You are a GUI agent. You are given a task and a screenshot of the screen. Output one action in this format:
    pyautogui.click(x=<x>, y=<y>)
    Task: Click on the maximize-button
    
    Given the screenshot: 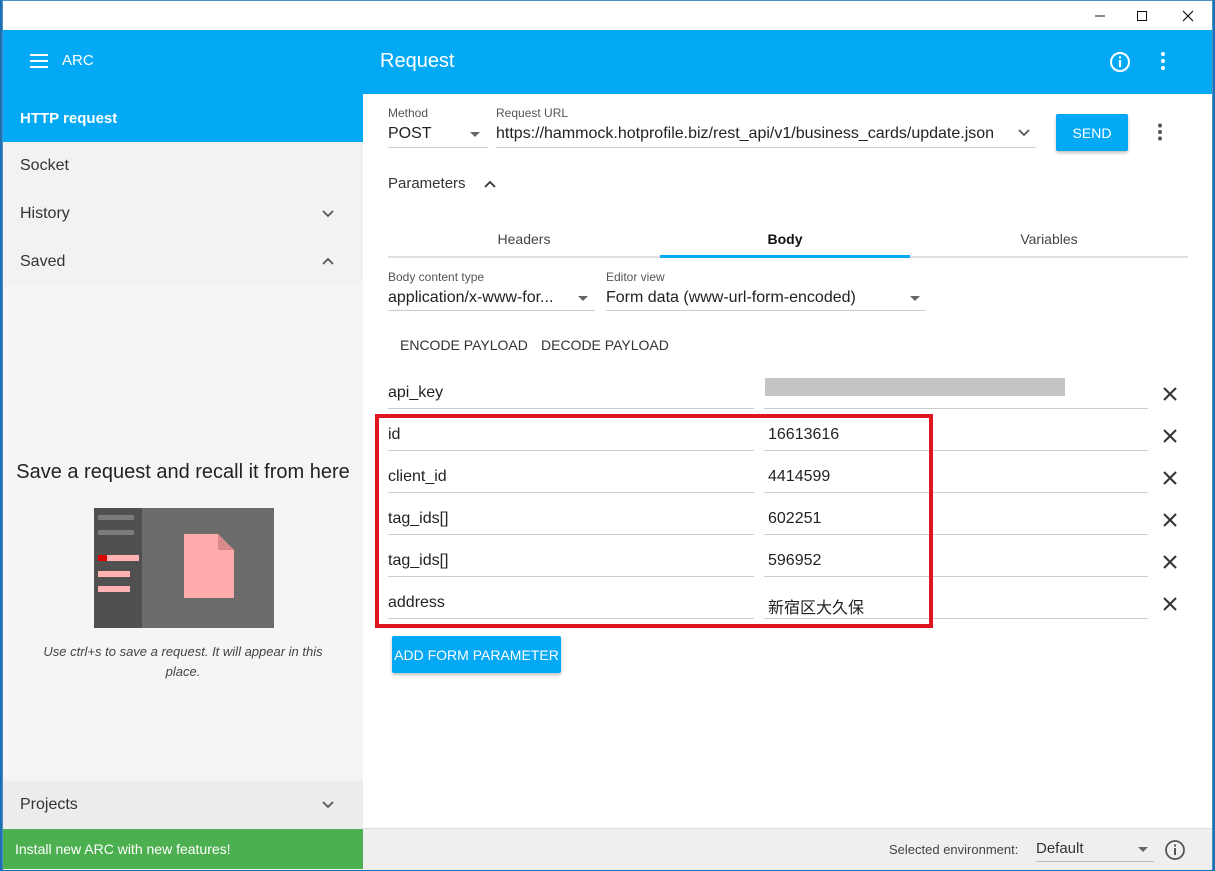 What is the action you would take?
    pyautogui.click(x=1142, y=16)
    